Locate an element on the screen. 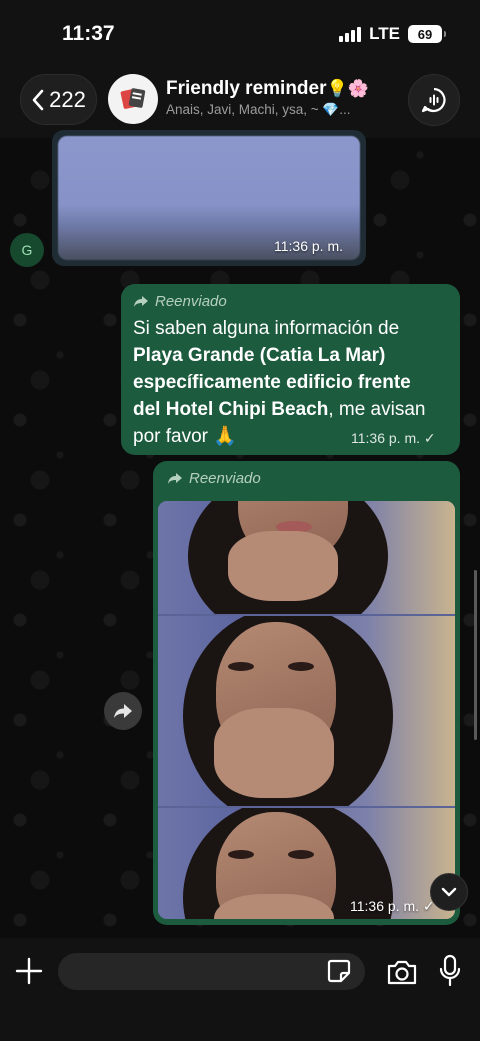  forward-icon is located at coordinates (123, 711).